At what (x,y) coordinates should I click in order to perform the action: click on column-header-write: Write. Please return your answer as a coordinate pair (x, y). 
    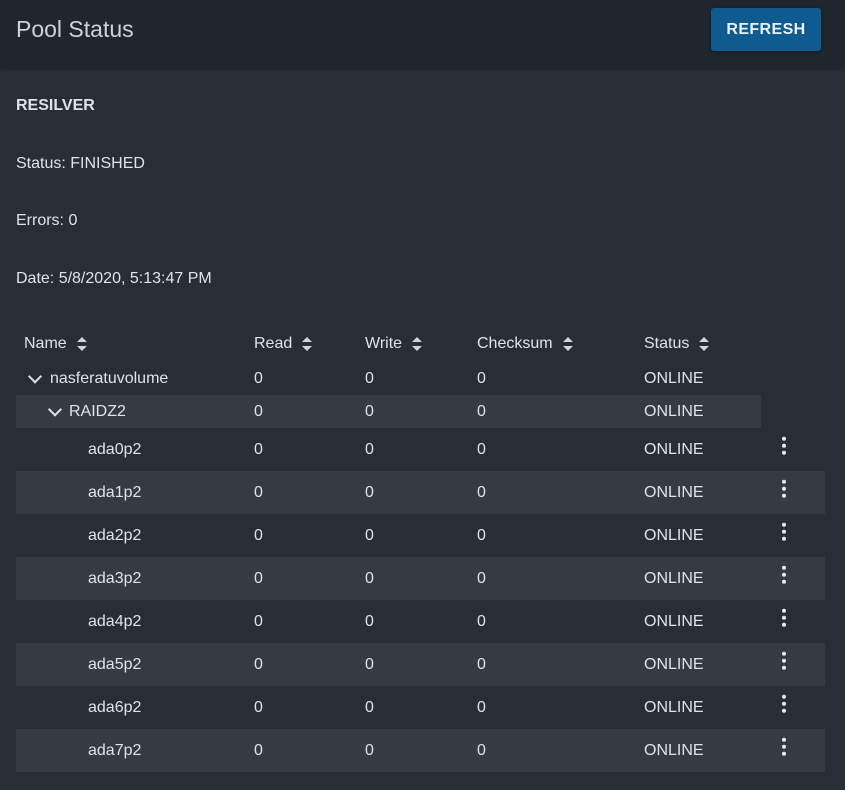
    Looking at the image, I should click on (394, 344).